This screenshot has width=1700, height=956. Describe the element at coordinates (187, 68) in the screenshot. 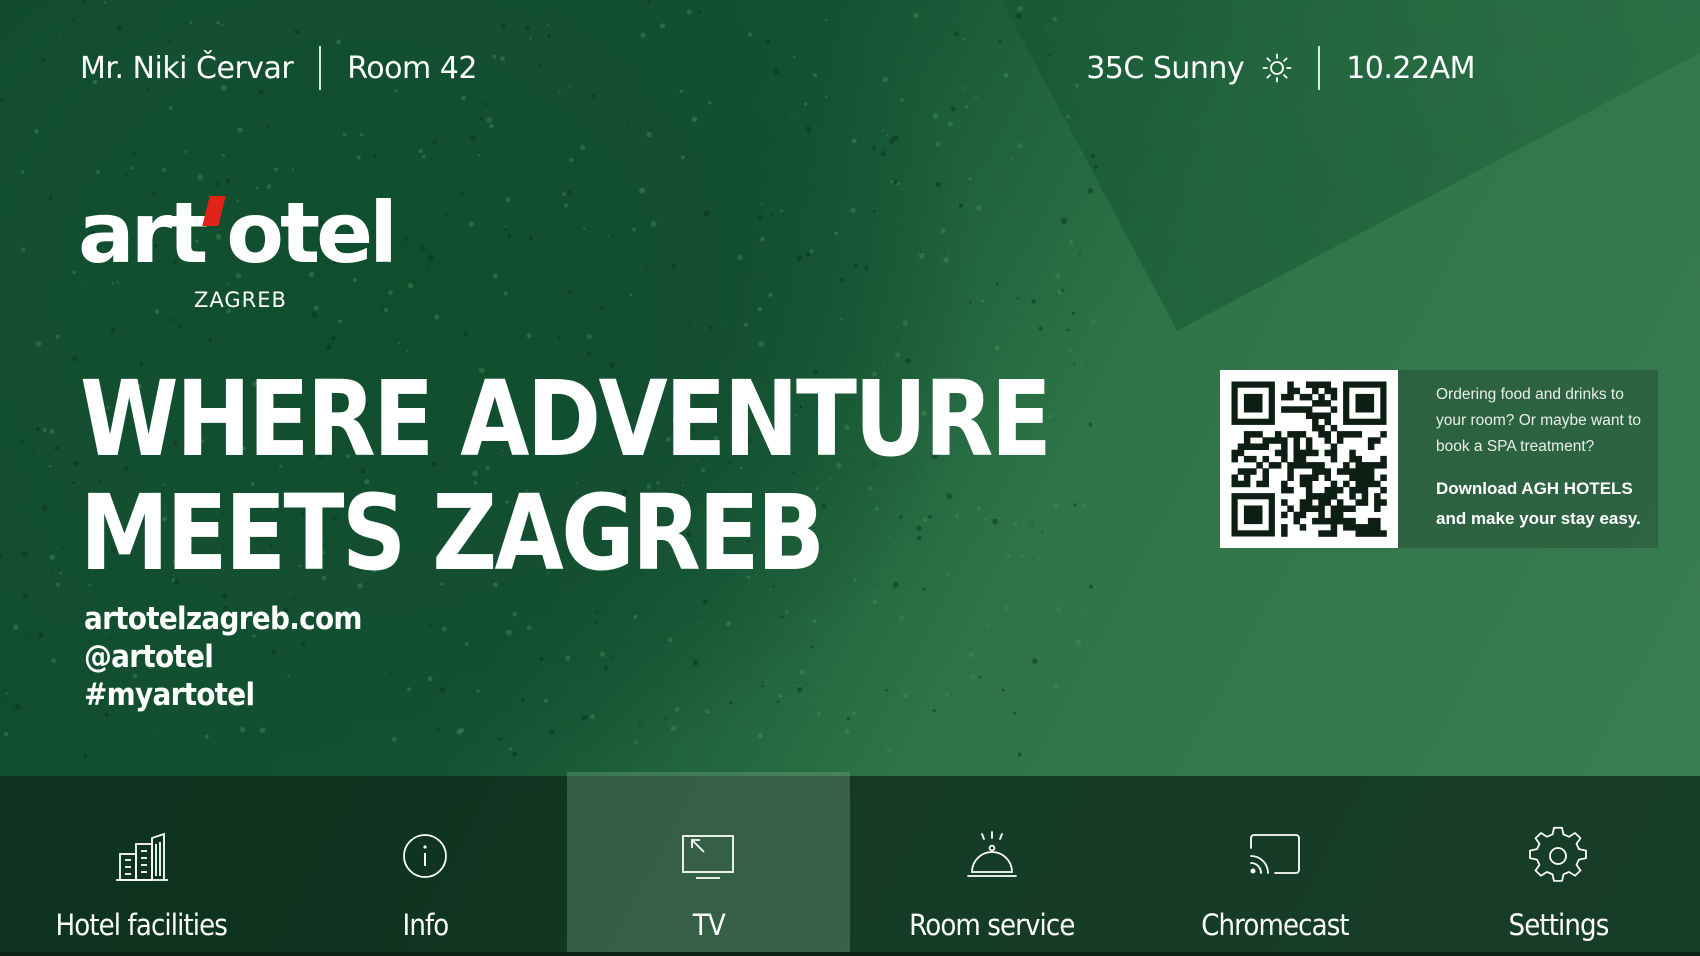

I see `guest-name: Mr. Niki Červar` at that location.